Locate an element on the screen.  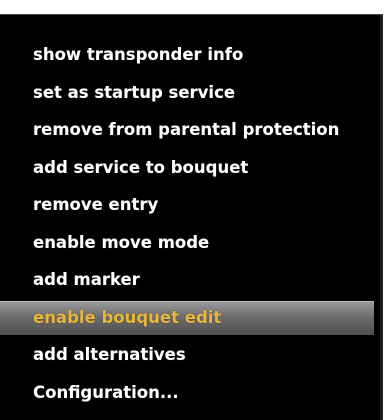
menu-item-show-transponder-info: show transponder info is located at coordinates (191, 55).